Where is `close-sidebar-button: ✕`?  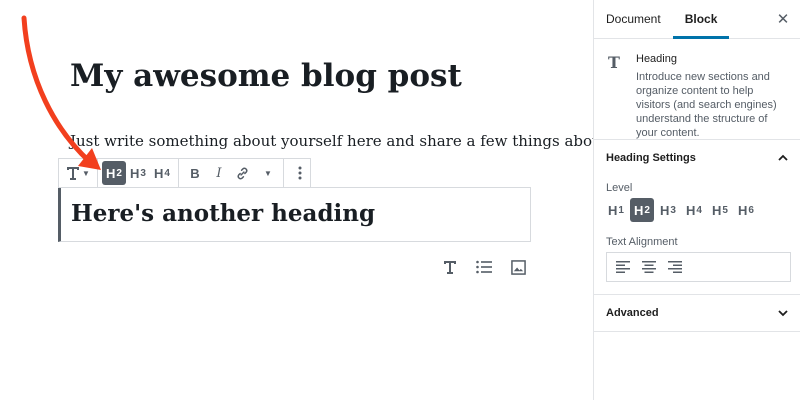 close-sidebar-button: ✕ is located at coordinates (783, 19).